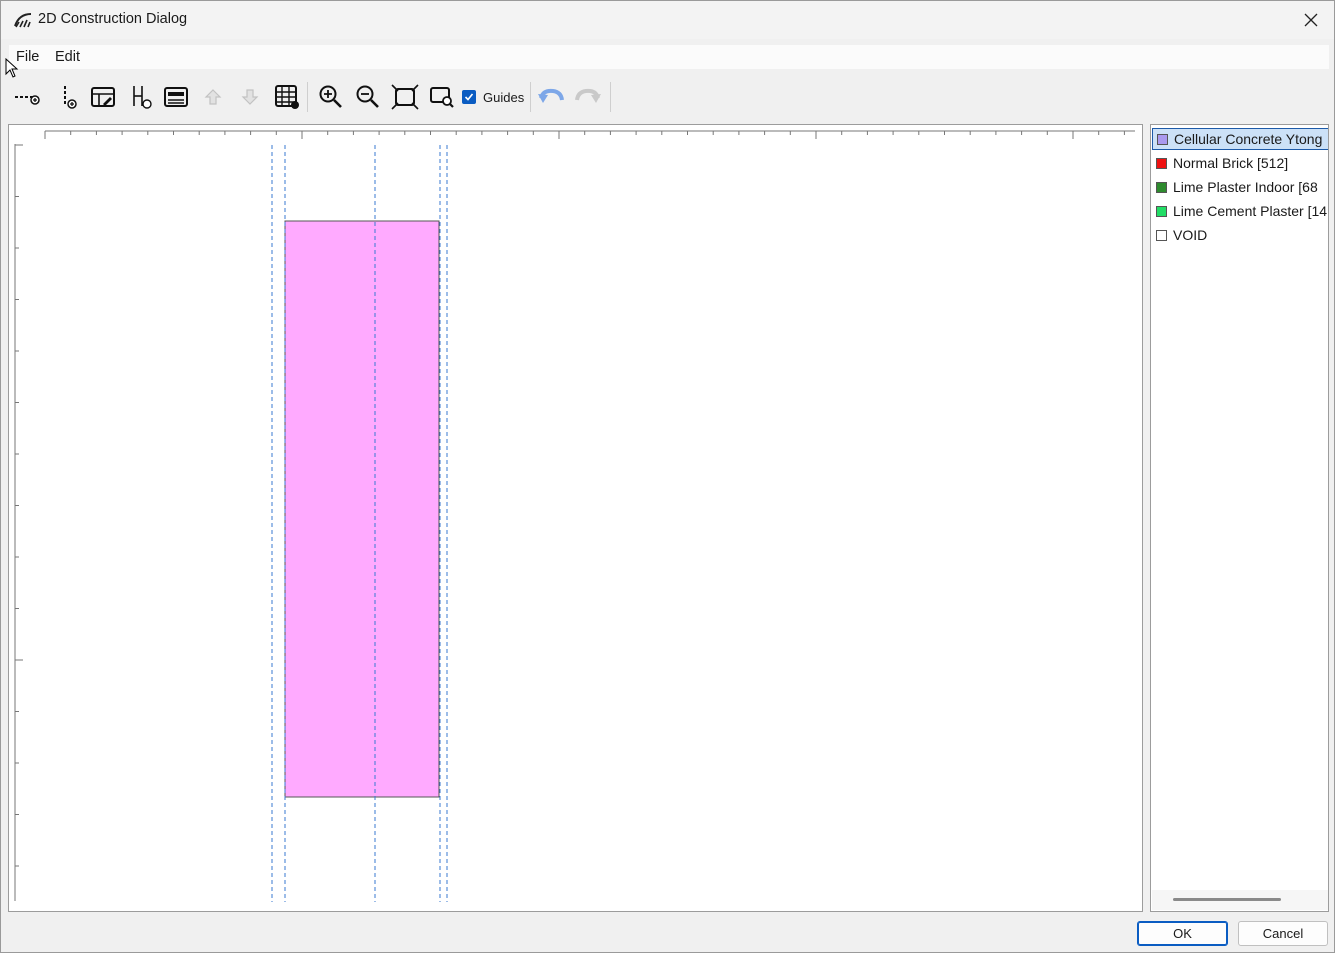 This screenshot has width=1335, height=953. What do you see at coordinates (1240, 139) in the screenshot?
I see `legend-item: Cellular Concrete Ytong` at bounding box center [1240, 139].